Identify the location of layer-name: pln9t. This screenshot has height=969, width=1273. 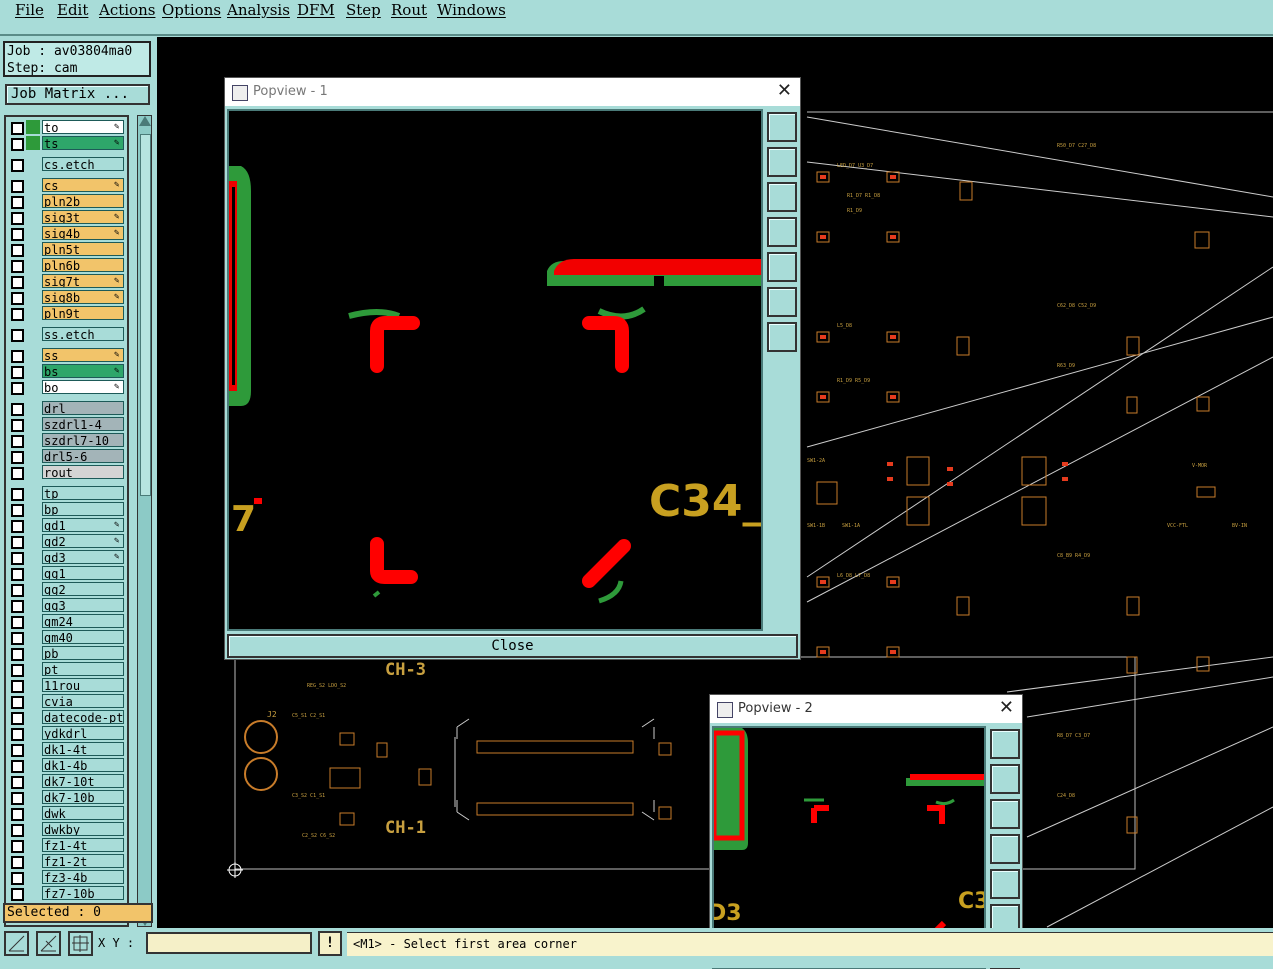
(83, 313).